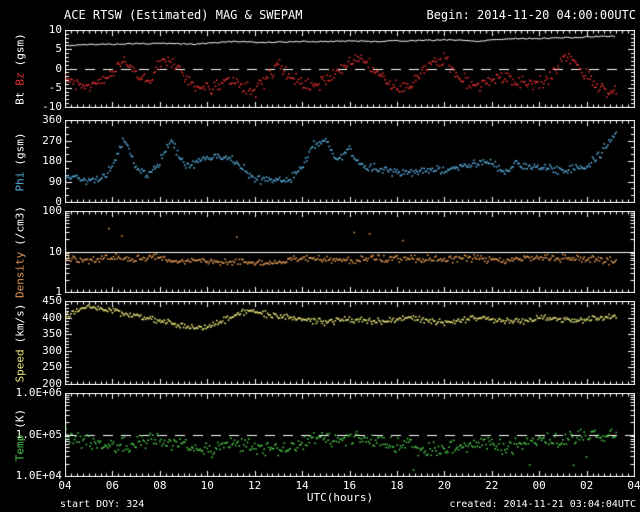  Describe the element at coordinates (20, 448) in the screenshot. I see `yaxis-label-segment: Temp` at that location.